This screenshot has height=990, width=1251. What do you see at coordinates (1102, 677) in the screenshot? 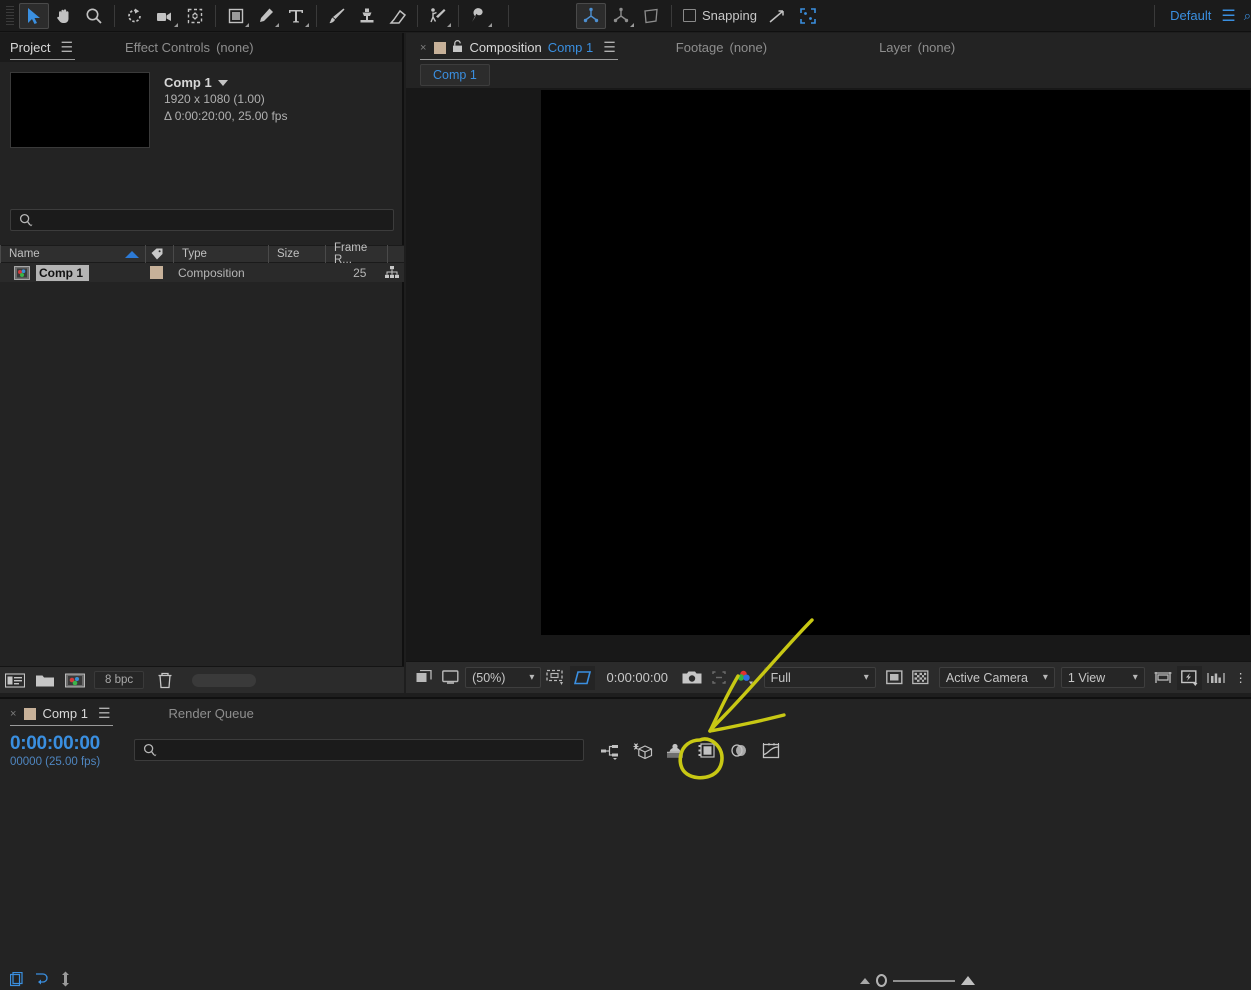
I see `views-dropdown: 1 View ▾` at bounding box center [1102, 677].